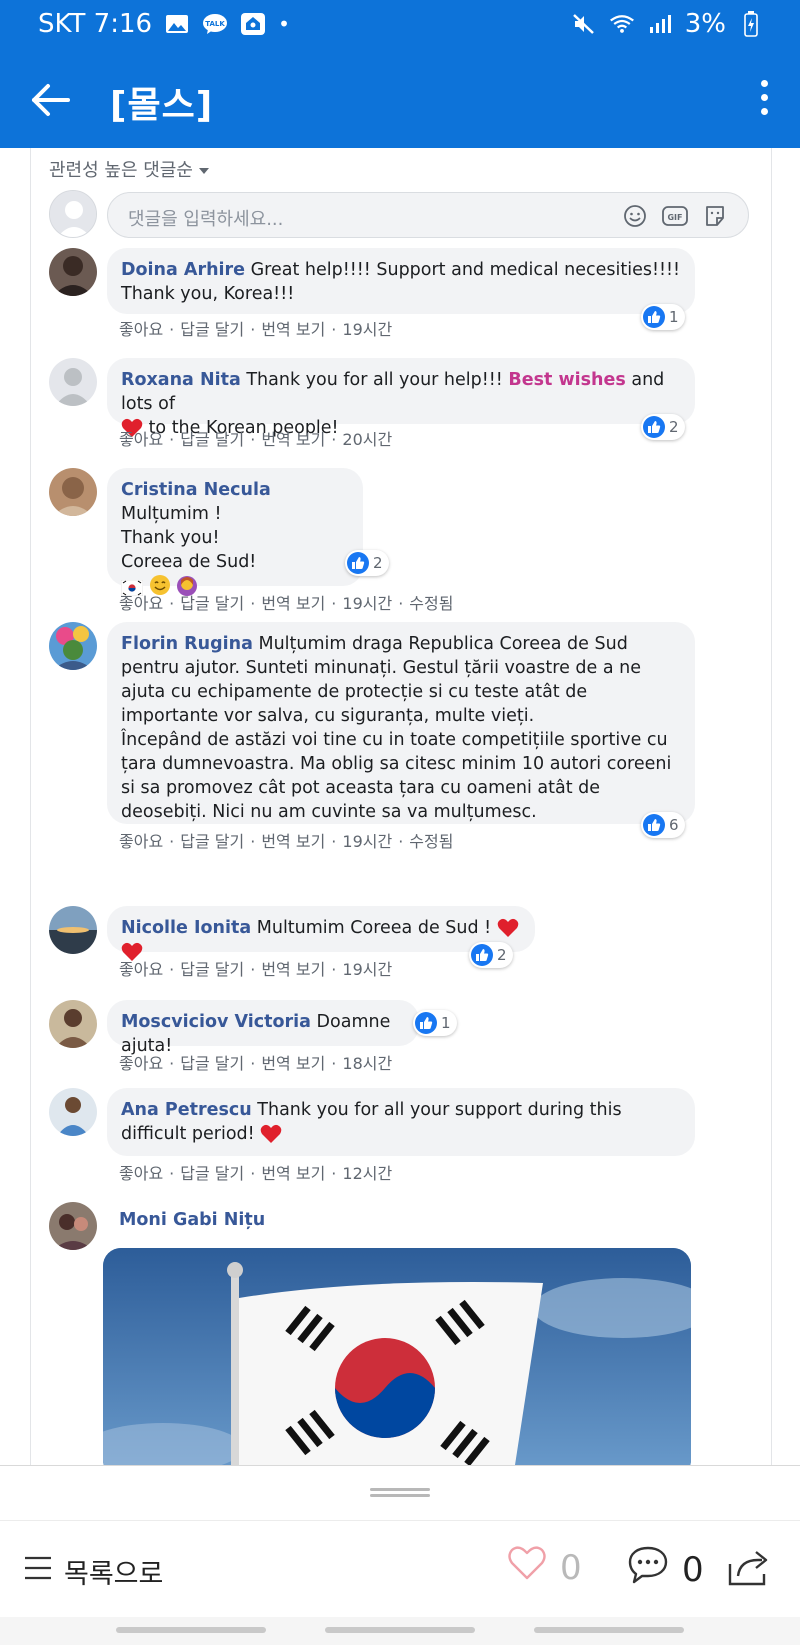 This screenshot has height=1645, width=800. Describe the element at coordinates (567, 380) in the screenshot. I see `highlighted-text: Best wishes` at that location.